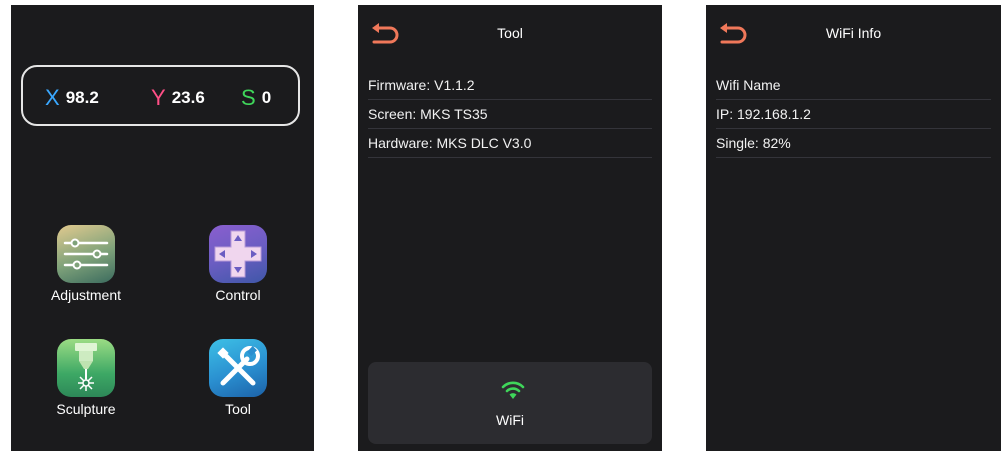 The height and width of the screenshot is (456, 1001). Describe the element at coordinates (510, 114) in the screenshot. I see `screen-row: Screen: MKS TS35` at that location.